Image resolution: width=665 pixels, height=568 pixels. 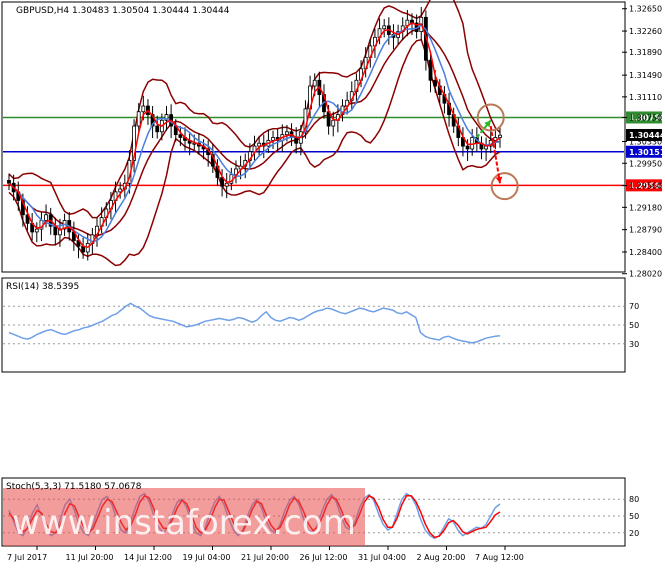 What do you see at coordinates (42, 11) in the screenshot?
I see `chart-header-symbol: GBPUSD,H4` at bounding box center [42, 11].